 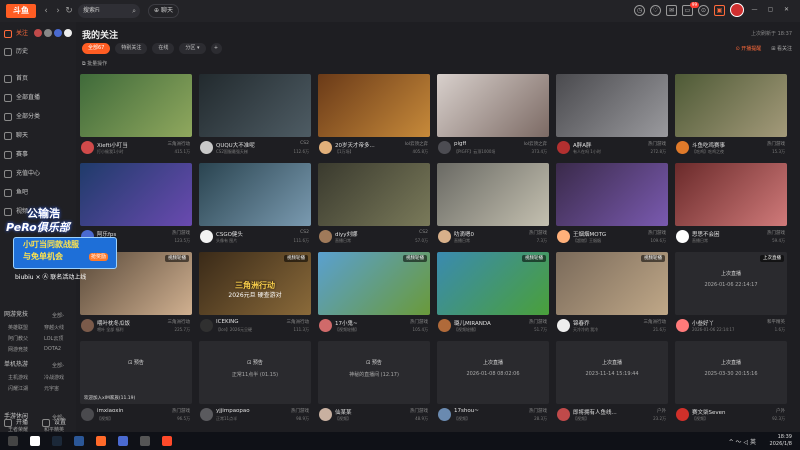 What do you see at coordinates (374, 116) in the screenshot?
I see `stream-card: 20岁天才帝多... lol云顶之弈 【1万场】 405.8万` at bounding box center [374, 116].